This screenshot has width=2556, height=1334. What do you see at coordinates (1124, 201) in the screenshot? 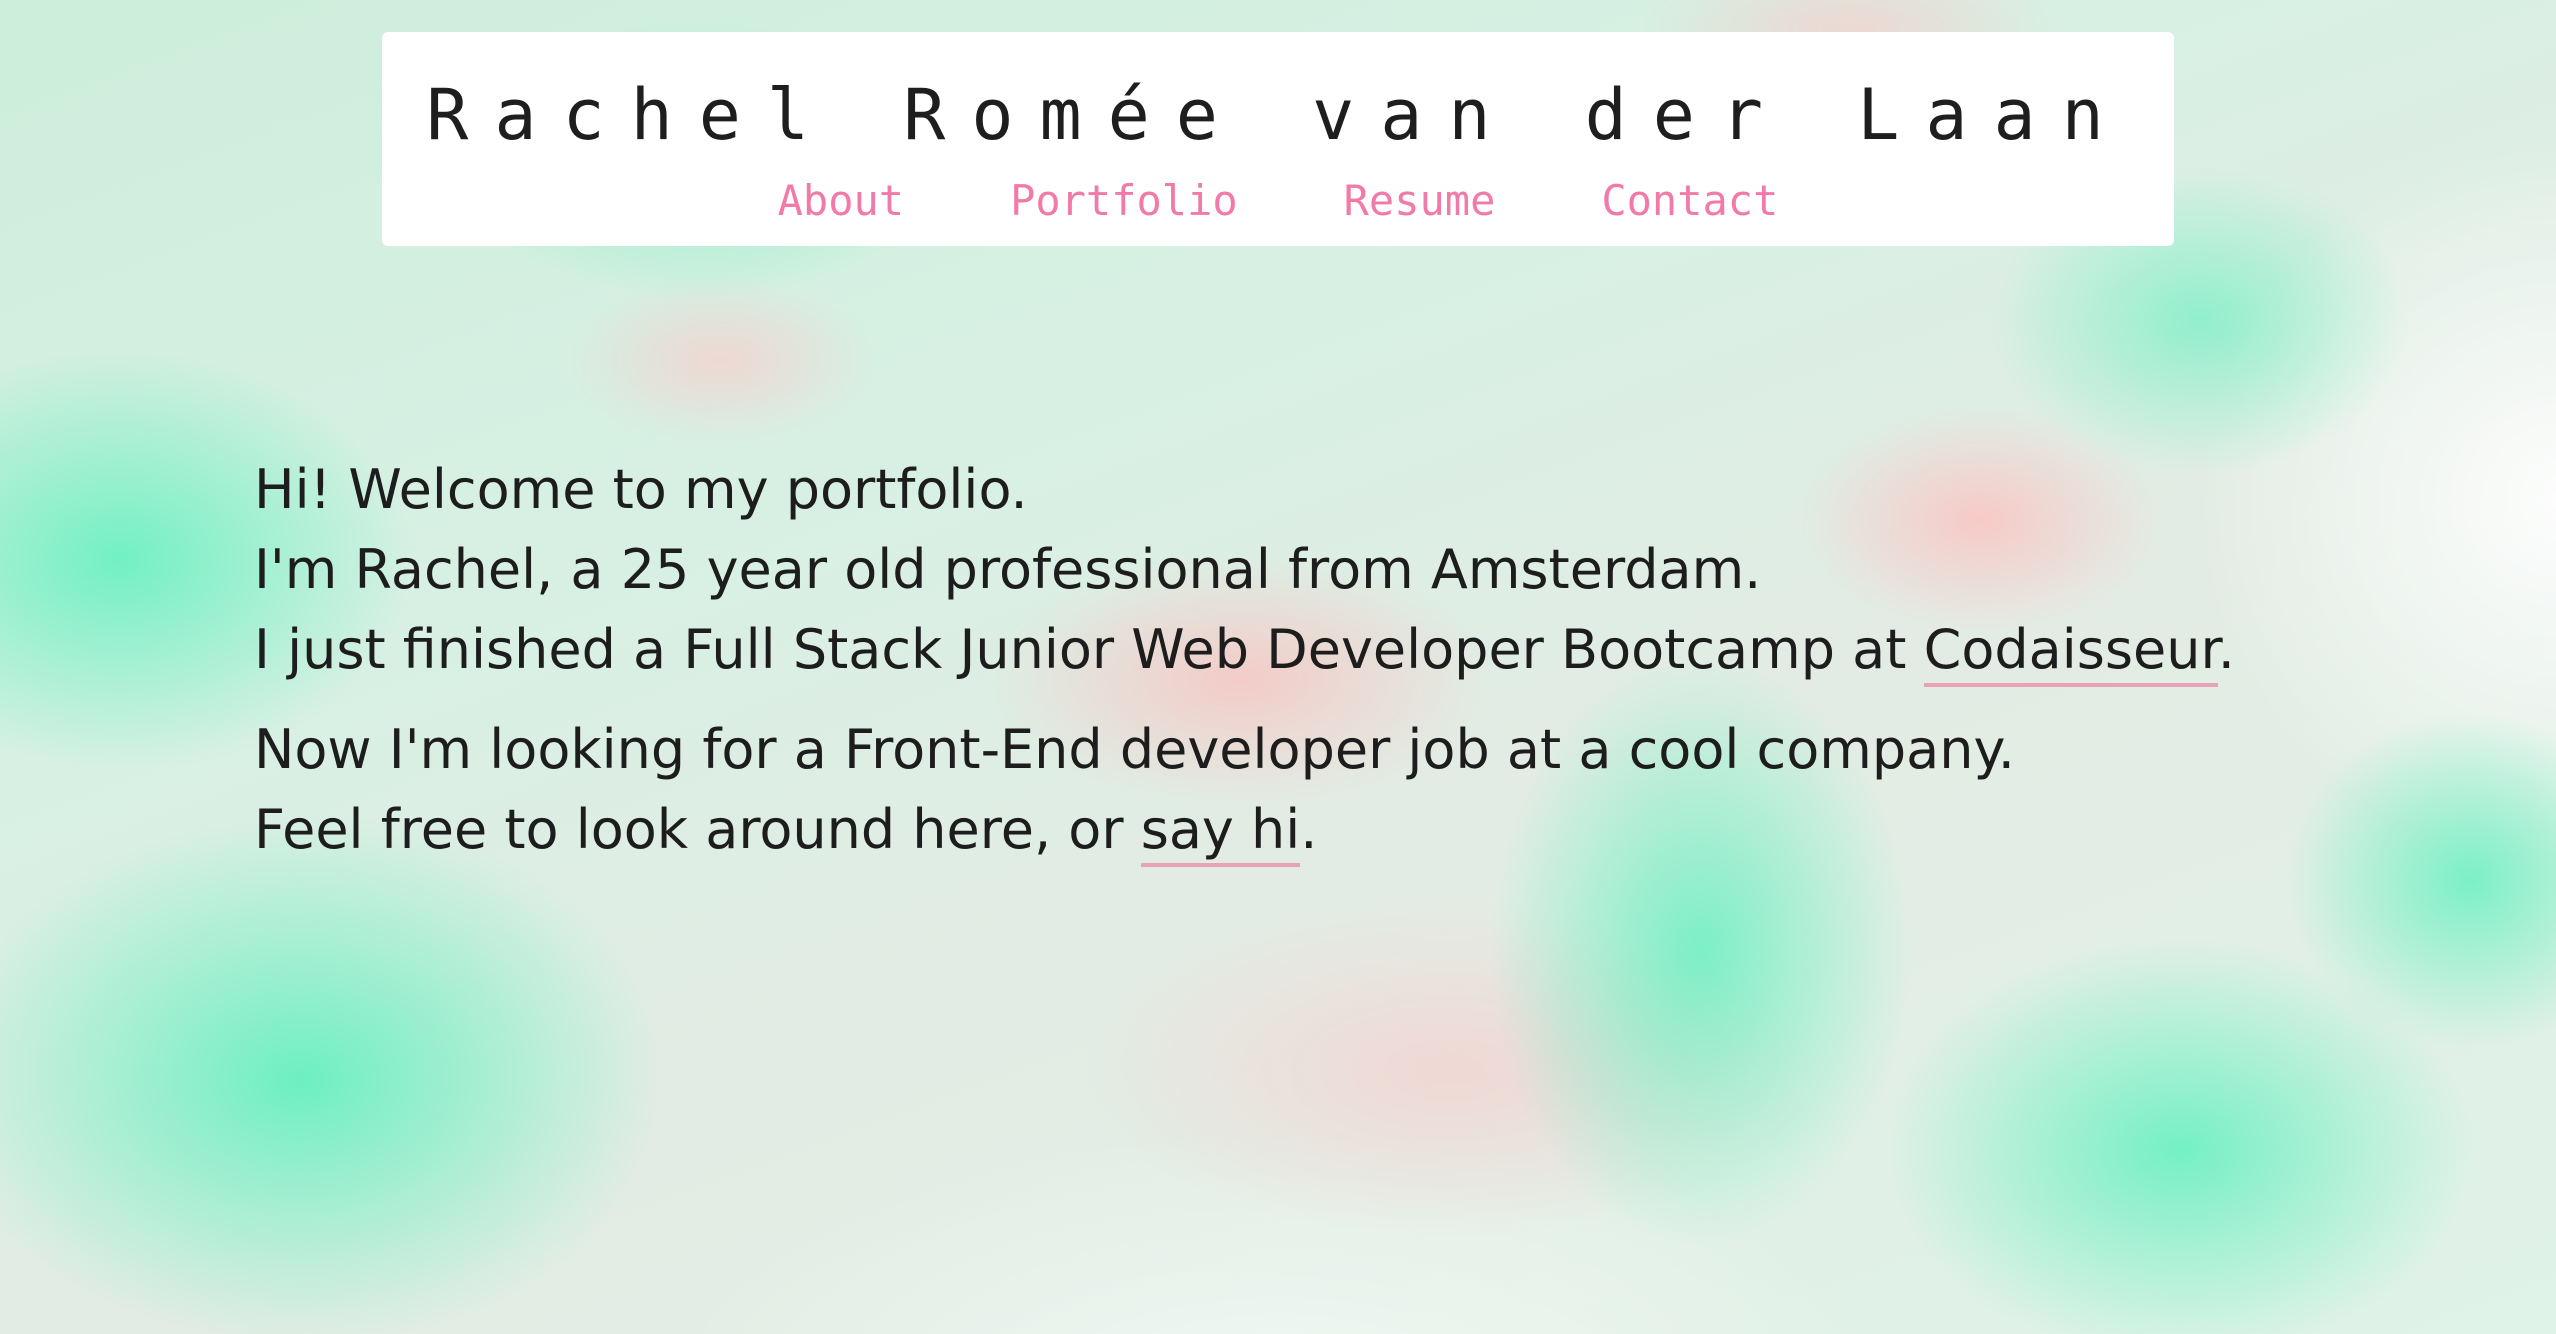
I see `nav-portfolio-link: Portfolio` at bounding box center [1124, 201].